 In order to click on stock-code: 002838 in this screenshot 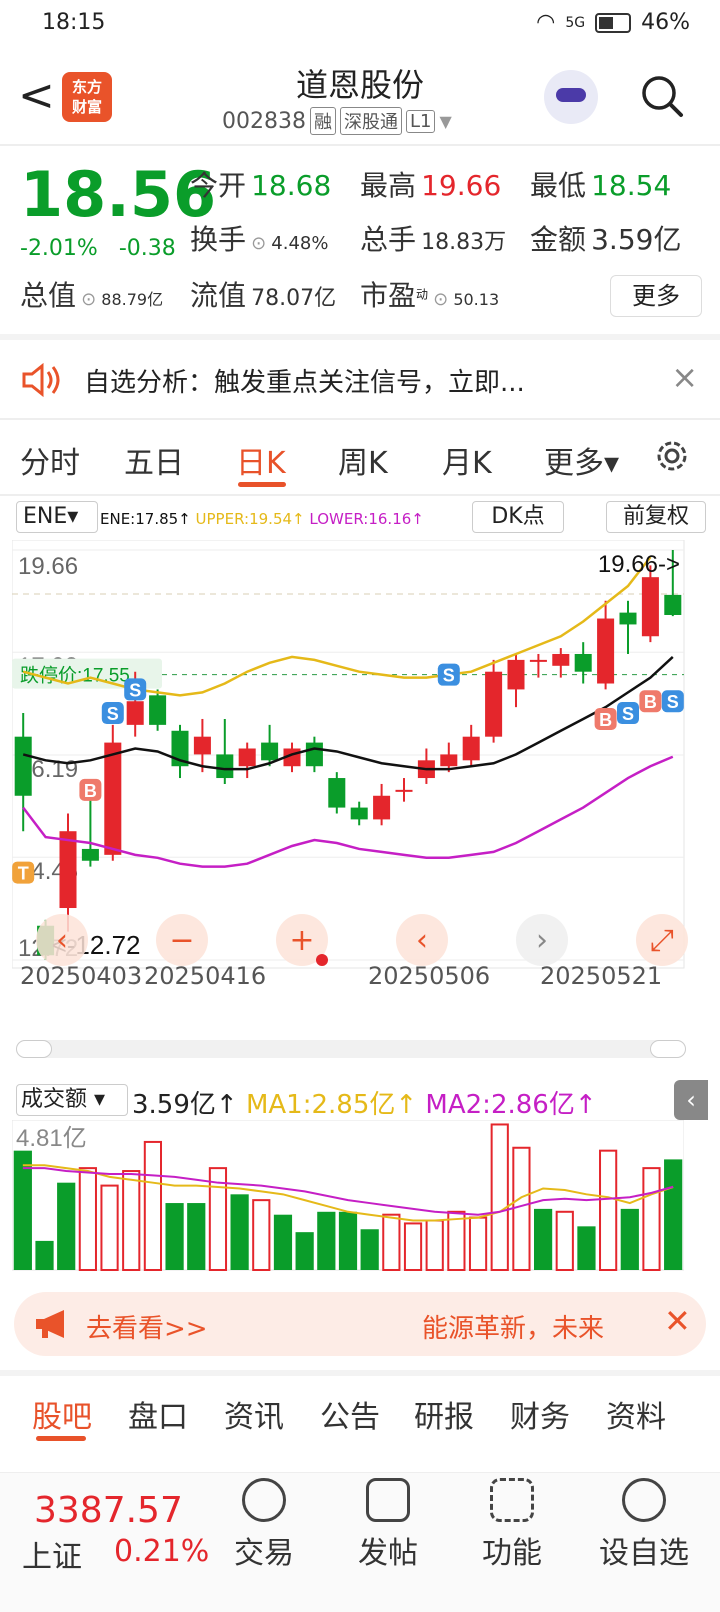, I will do `click(264, 121)`.